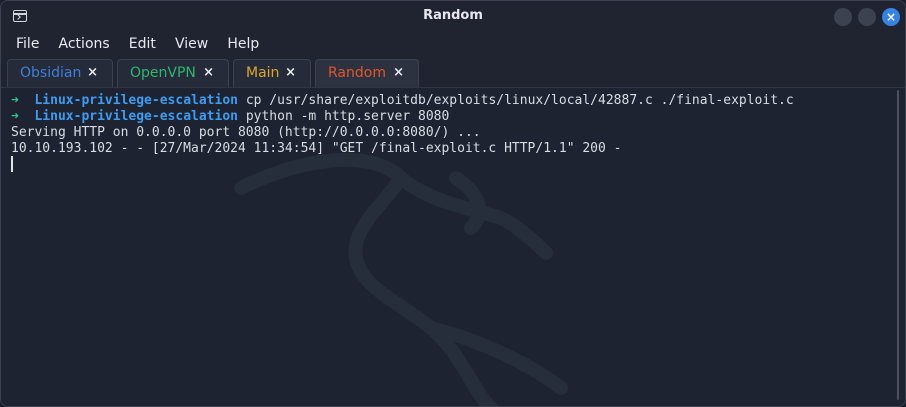  Describe the element at coordinates (163, 73) in the screenshot. I see `tab-label: OpenVPN` at that location.